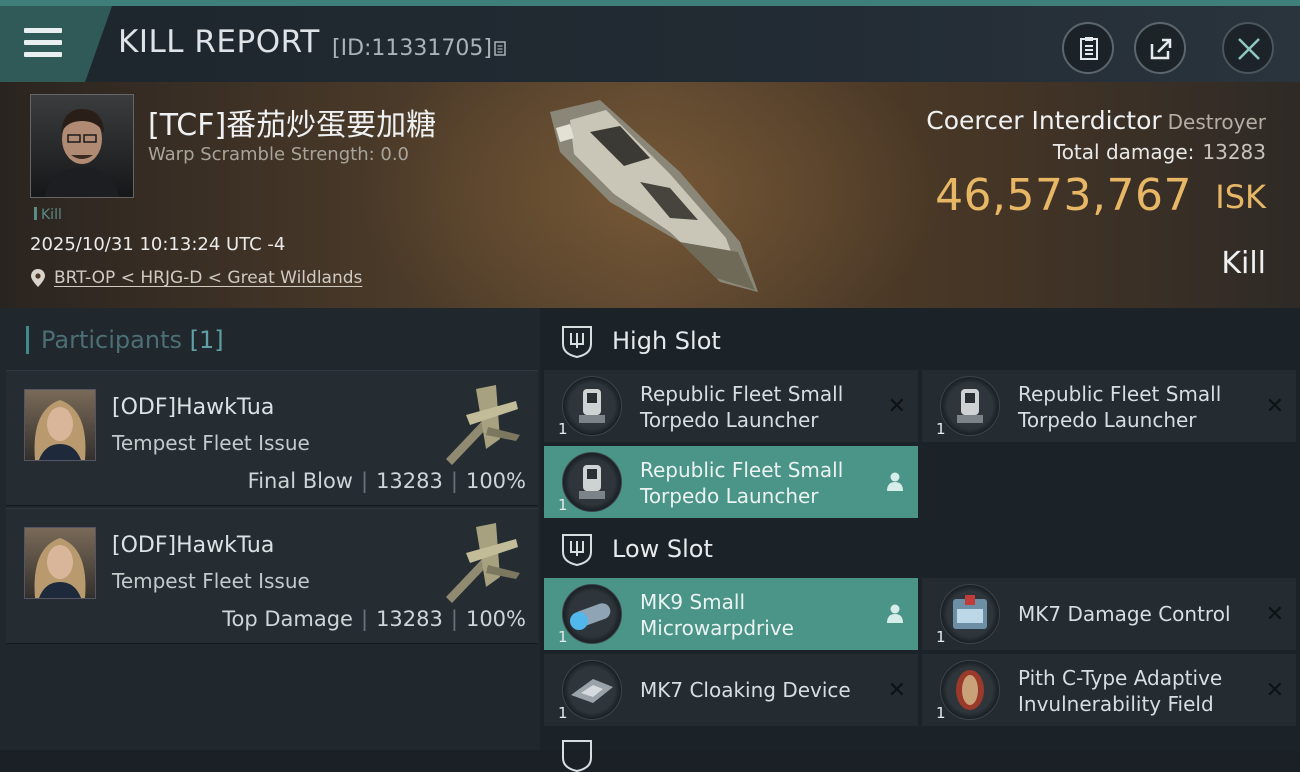 The image size is (1300, 772). What do you see at coordinates (1063, 195) in the screenshot?
I see `isk-value: 46,573,767` at bounding box center [1063, 195].